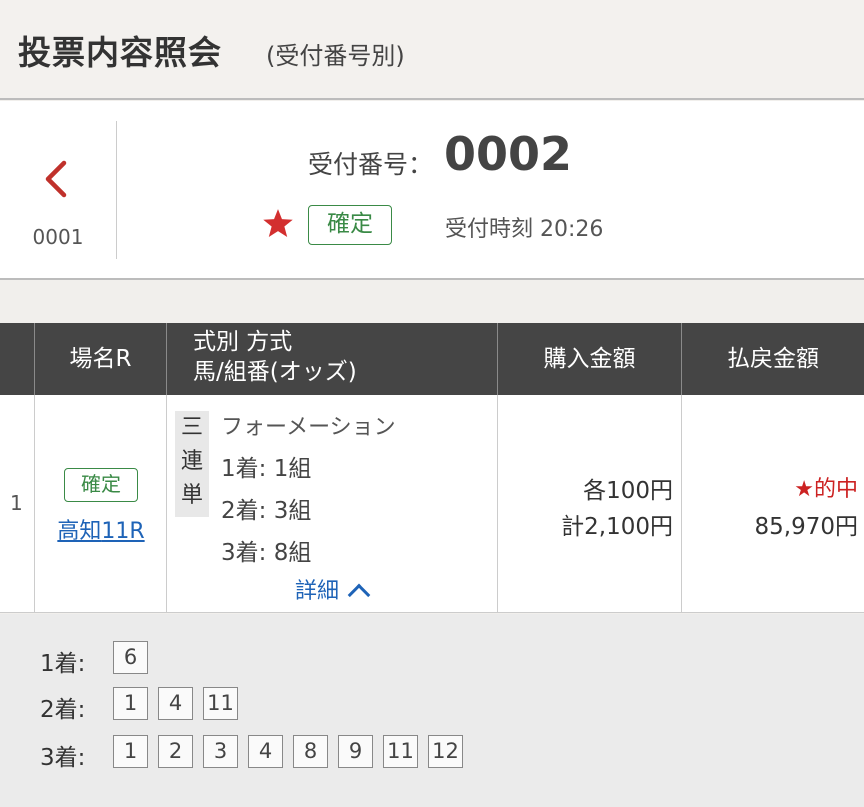 This screenshot has height=807, width=864. What do you see at coordinates (100, 504) in the screenshot?
I see `place-cell: 確定 高知11R` at bounding box center [100, 504].